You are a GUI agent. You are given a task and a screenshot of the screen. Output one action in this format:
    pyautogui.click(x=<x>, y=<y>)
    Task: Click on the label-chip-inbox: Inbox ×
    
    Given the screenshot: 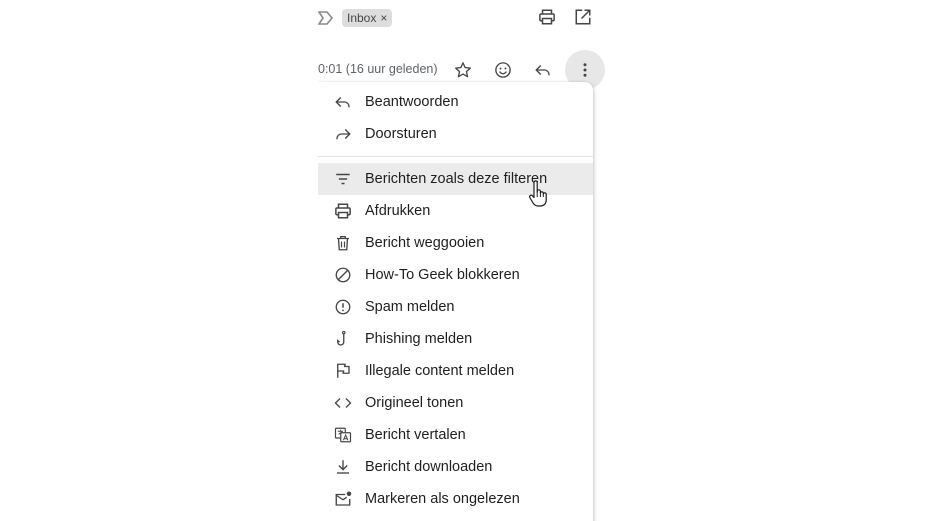 What is the action you would take?
    pyautogui.click(x=367, y=18)
    